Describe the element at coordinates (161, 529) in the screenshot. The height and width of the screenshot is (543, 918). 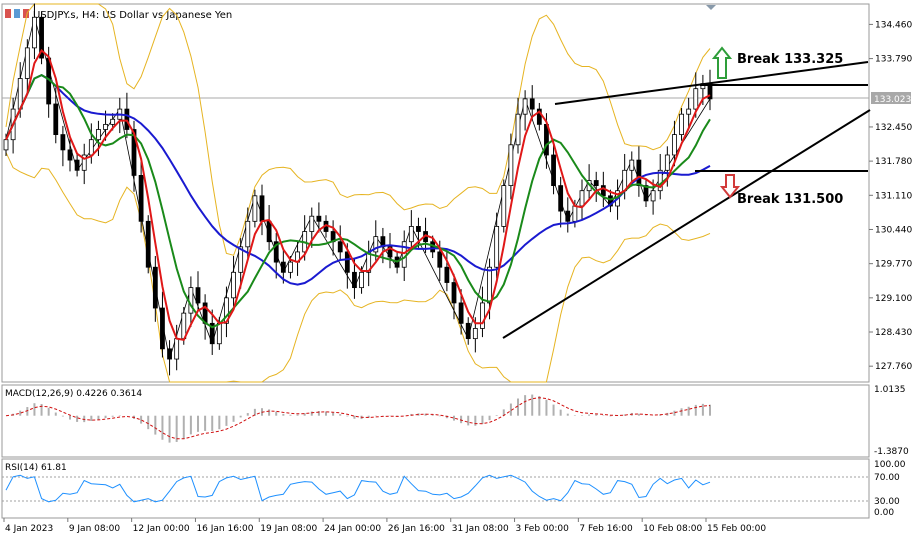
I see `time-tick-label: 12 Jan 00:00` at that location.